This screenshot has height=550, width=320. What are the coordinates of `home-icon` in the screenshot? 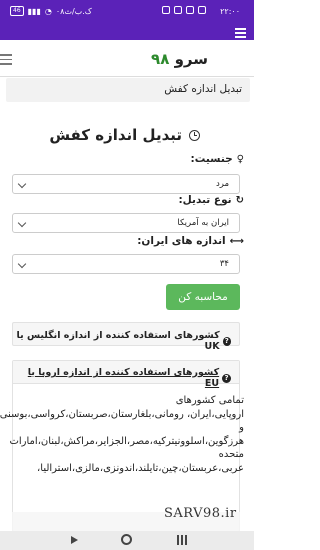 It's located at (126, 539).